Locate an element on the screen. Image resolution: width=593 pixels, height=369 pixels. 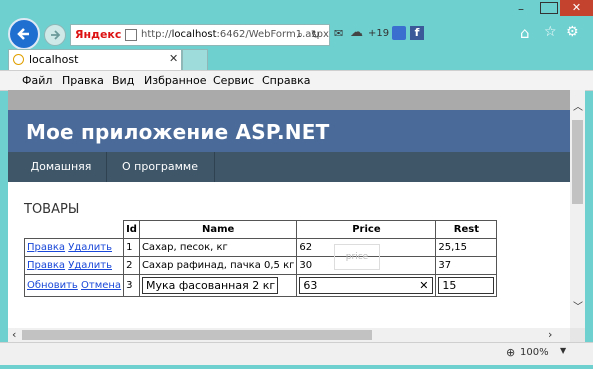
search-icon: ⌕ is located at coordinates (300, 35).